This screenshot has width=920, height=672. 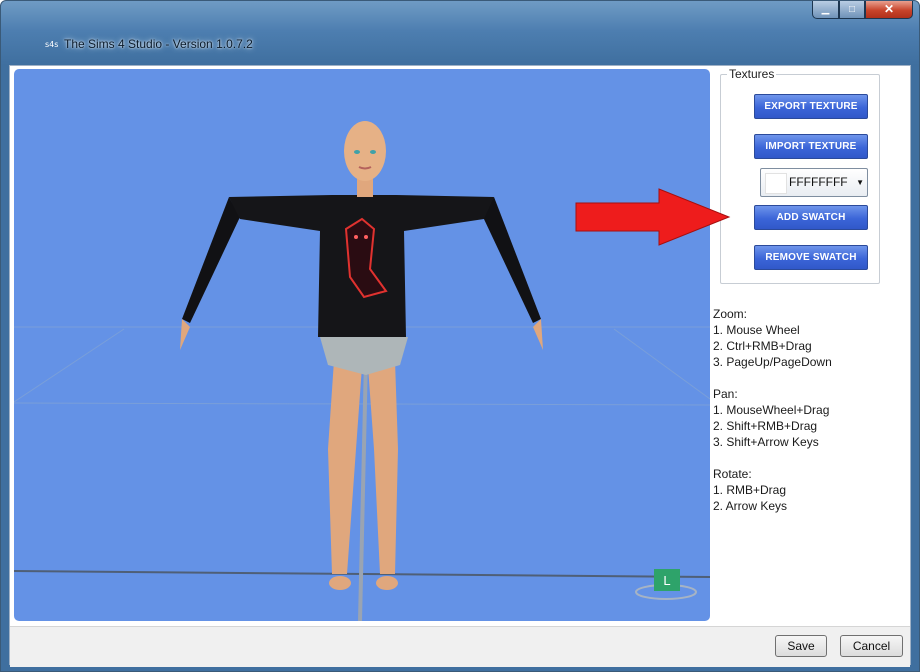 What do you see at coordinates (732, 474) in the screenshot?
I see `rotate-title: Rotate:` at bounding box center [732, 474].